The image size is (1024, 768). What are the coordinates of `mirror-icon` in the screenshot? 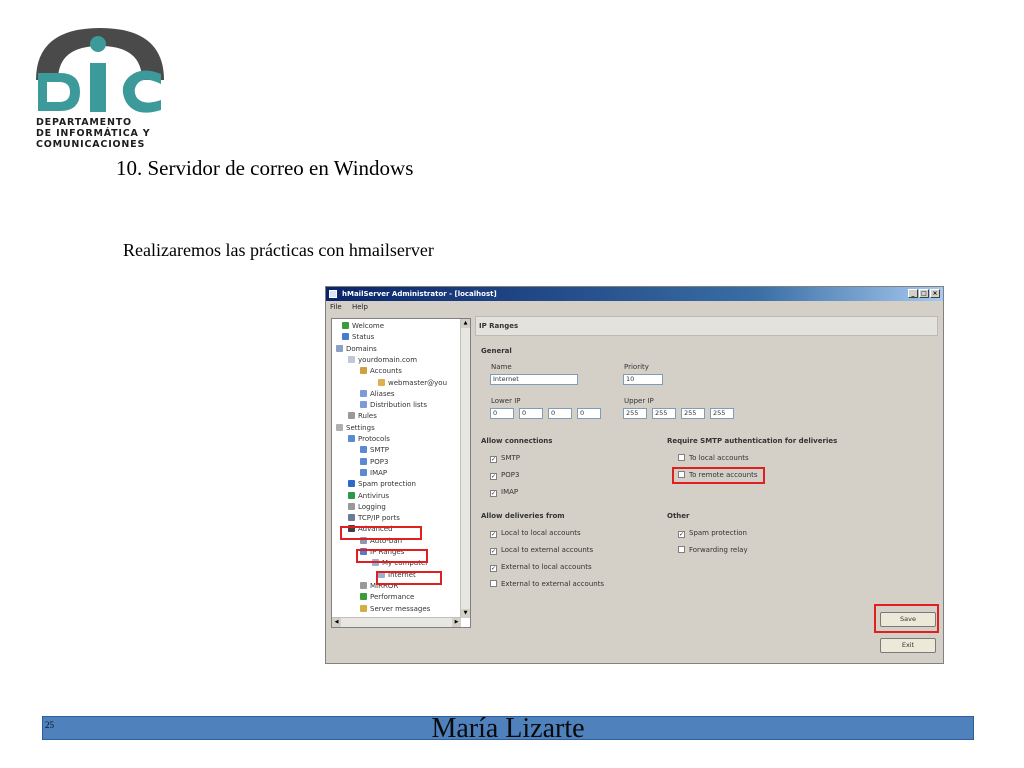 It's located at (363, 585).